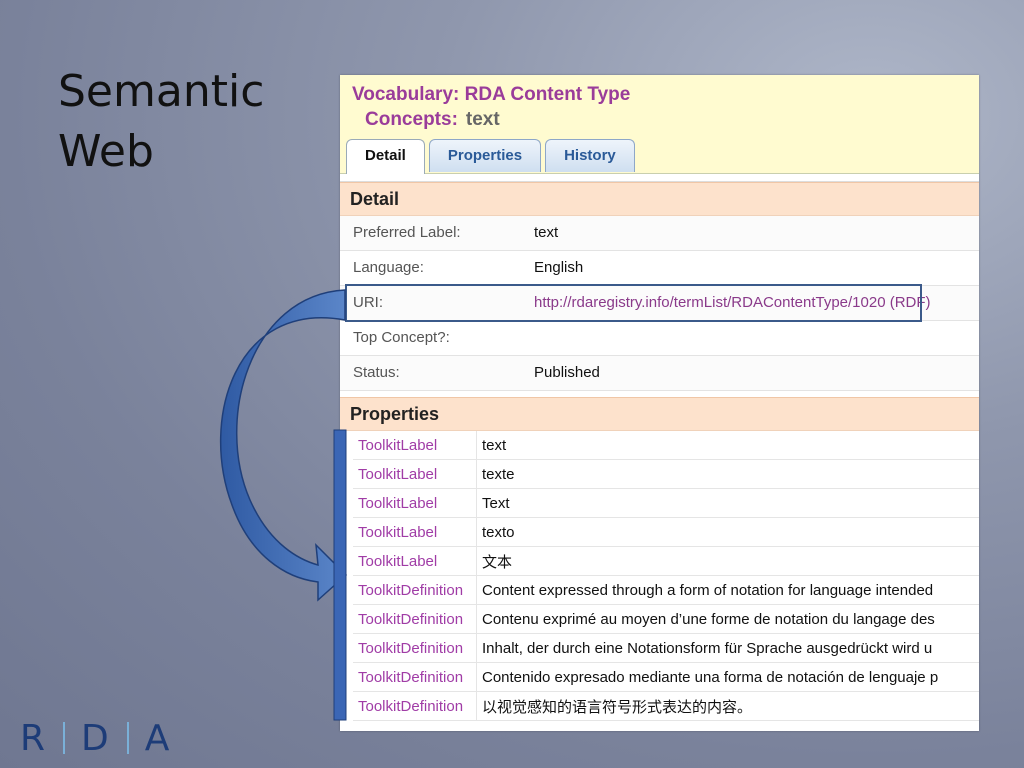 This screenshot has width=1024, height=768. Describe the element at coordinates (485, 155) in the screenshot. I see `tab-properties: Properties` at that location.